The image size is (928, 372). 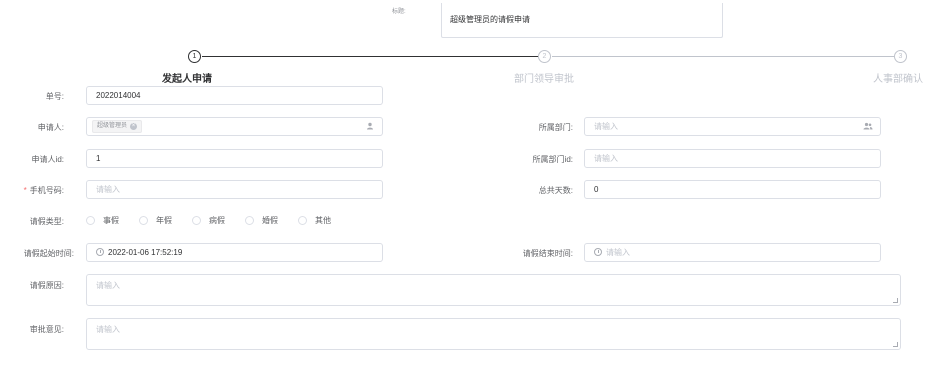 What do you see at coordinates (490, 19) in the screenshot?
I see `title-value: 超级管理员的请假申请` at bounding box center [490, 19].